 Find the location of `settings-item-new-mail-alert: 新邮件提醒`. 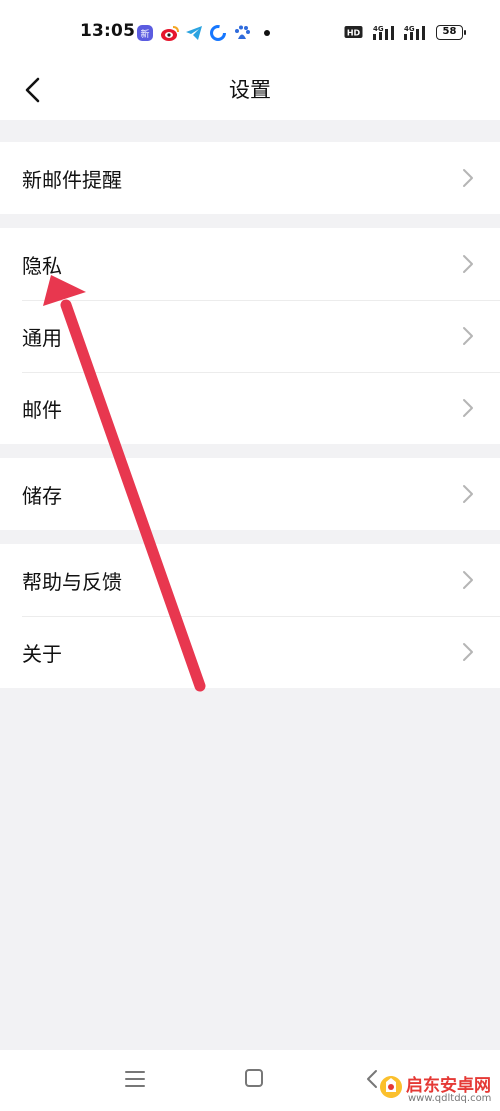

settings-item-new-mail-alert: 新邮件提醒 is located at coordinates (250, 178).